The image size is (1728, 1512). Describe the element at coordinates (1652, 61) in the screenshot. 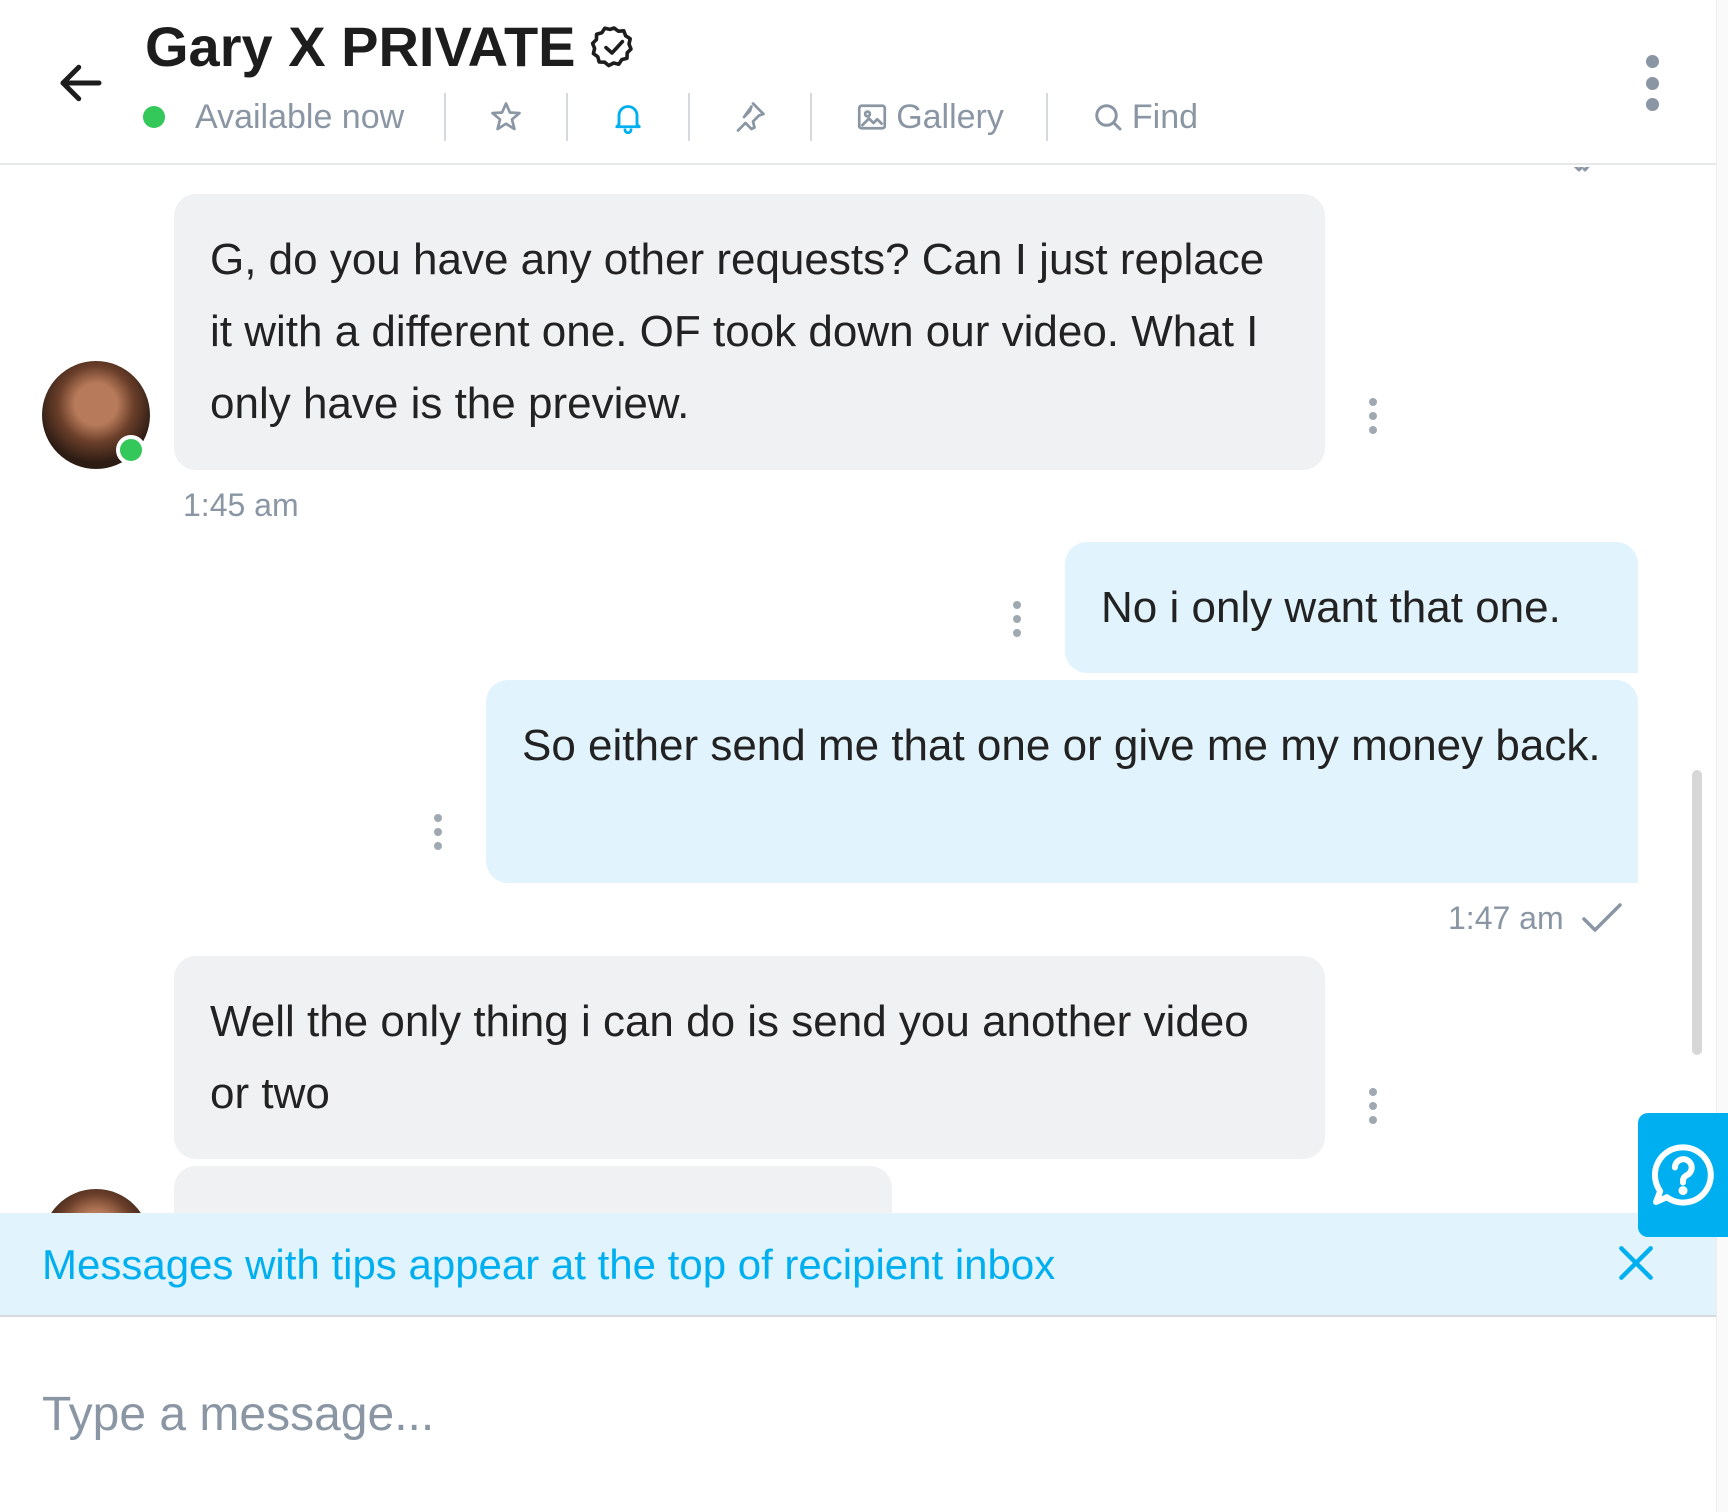

I see `more-vertical-icon` at that location.